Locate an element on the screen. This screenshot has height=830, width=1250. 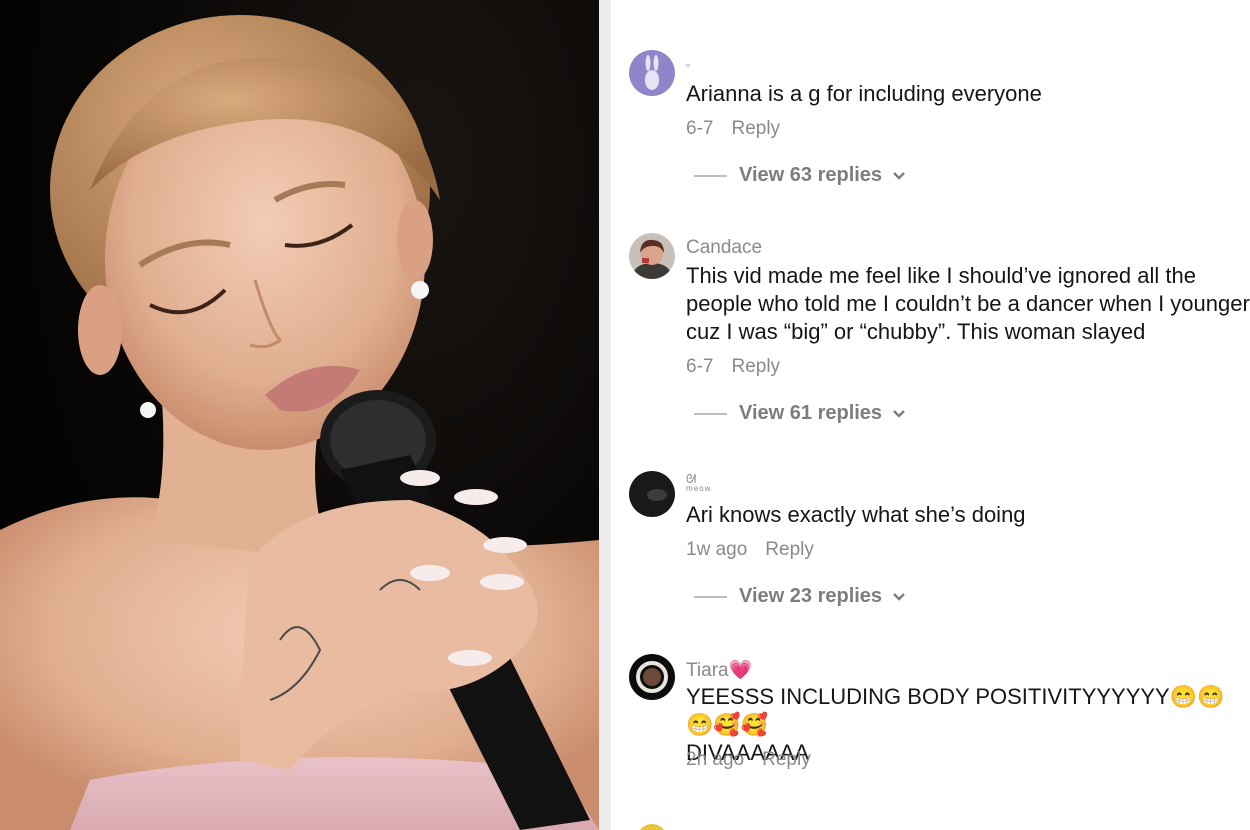
view-replies-button: View 61 replies is located at coordinates (800, 413).